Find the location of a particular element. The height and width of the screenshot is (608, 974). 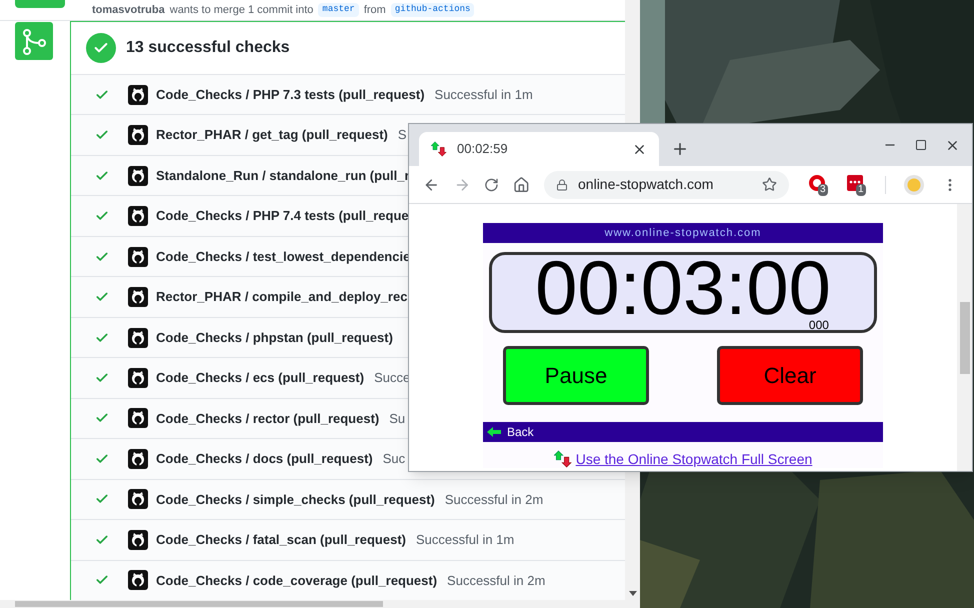

browser-tab: 00:02:59 is located at coordinates (539, 149).